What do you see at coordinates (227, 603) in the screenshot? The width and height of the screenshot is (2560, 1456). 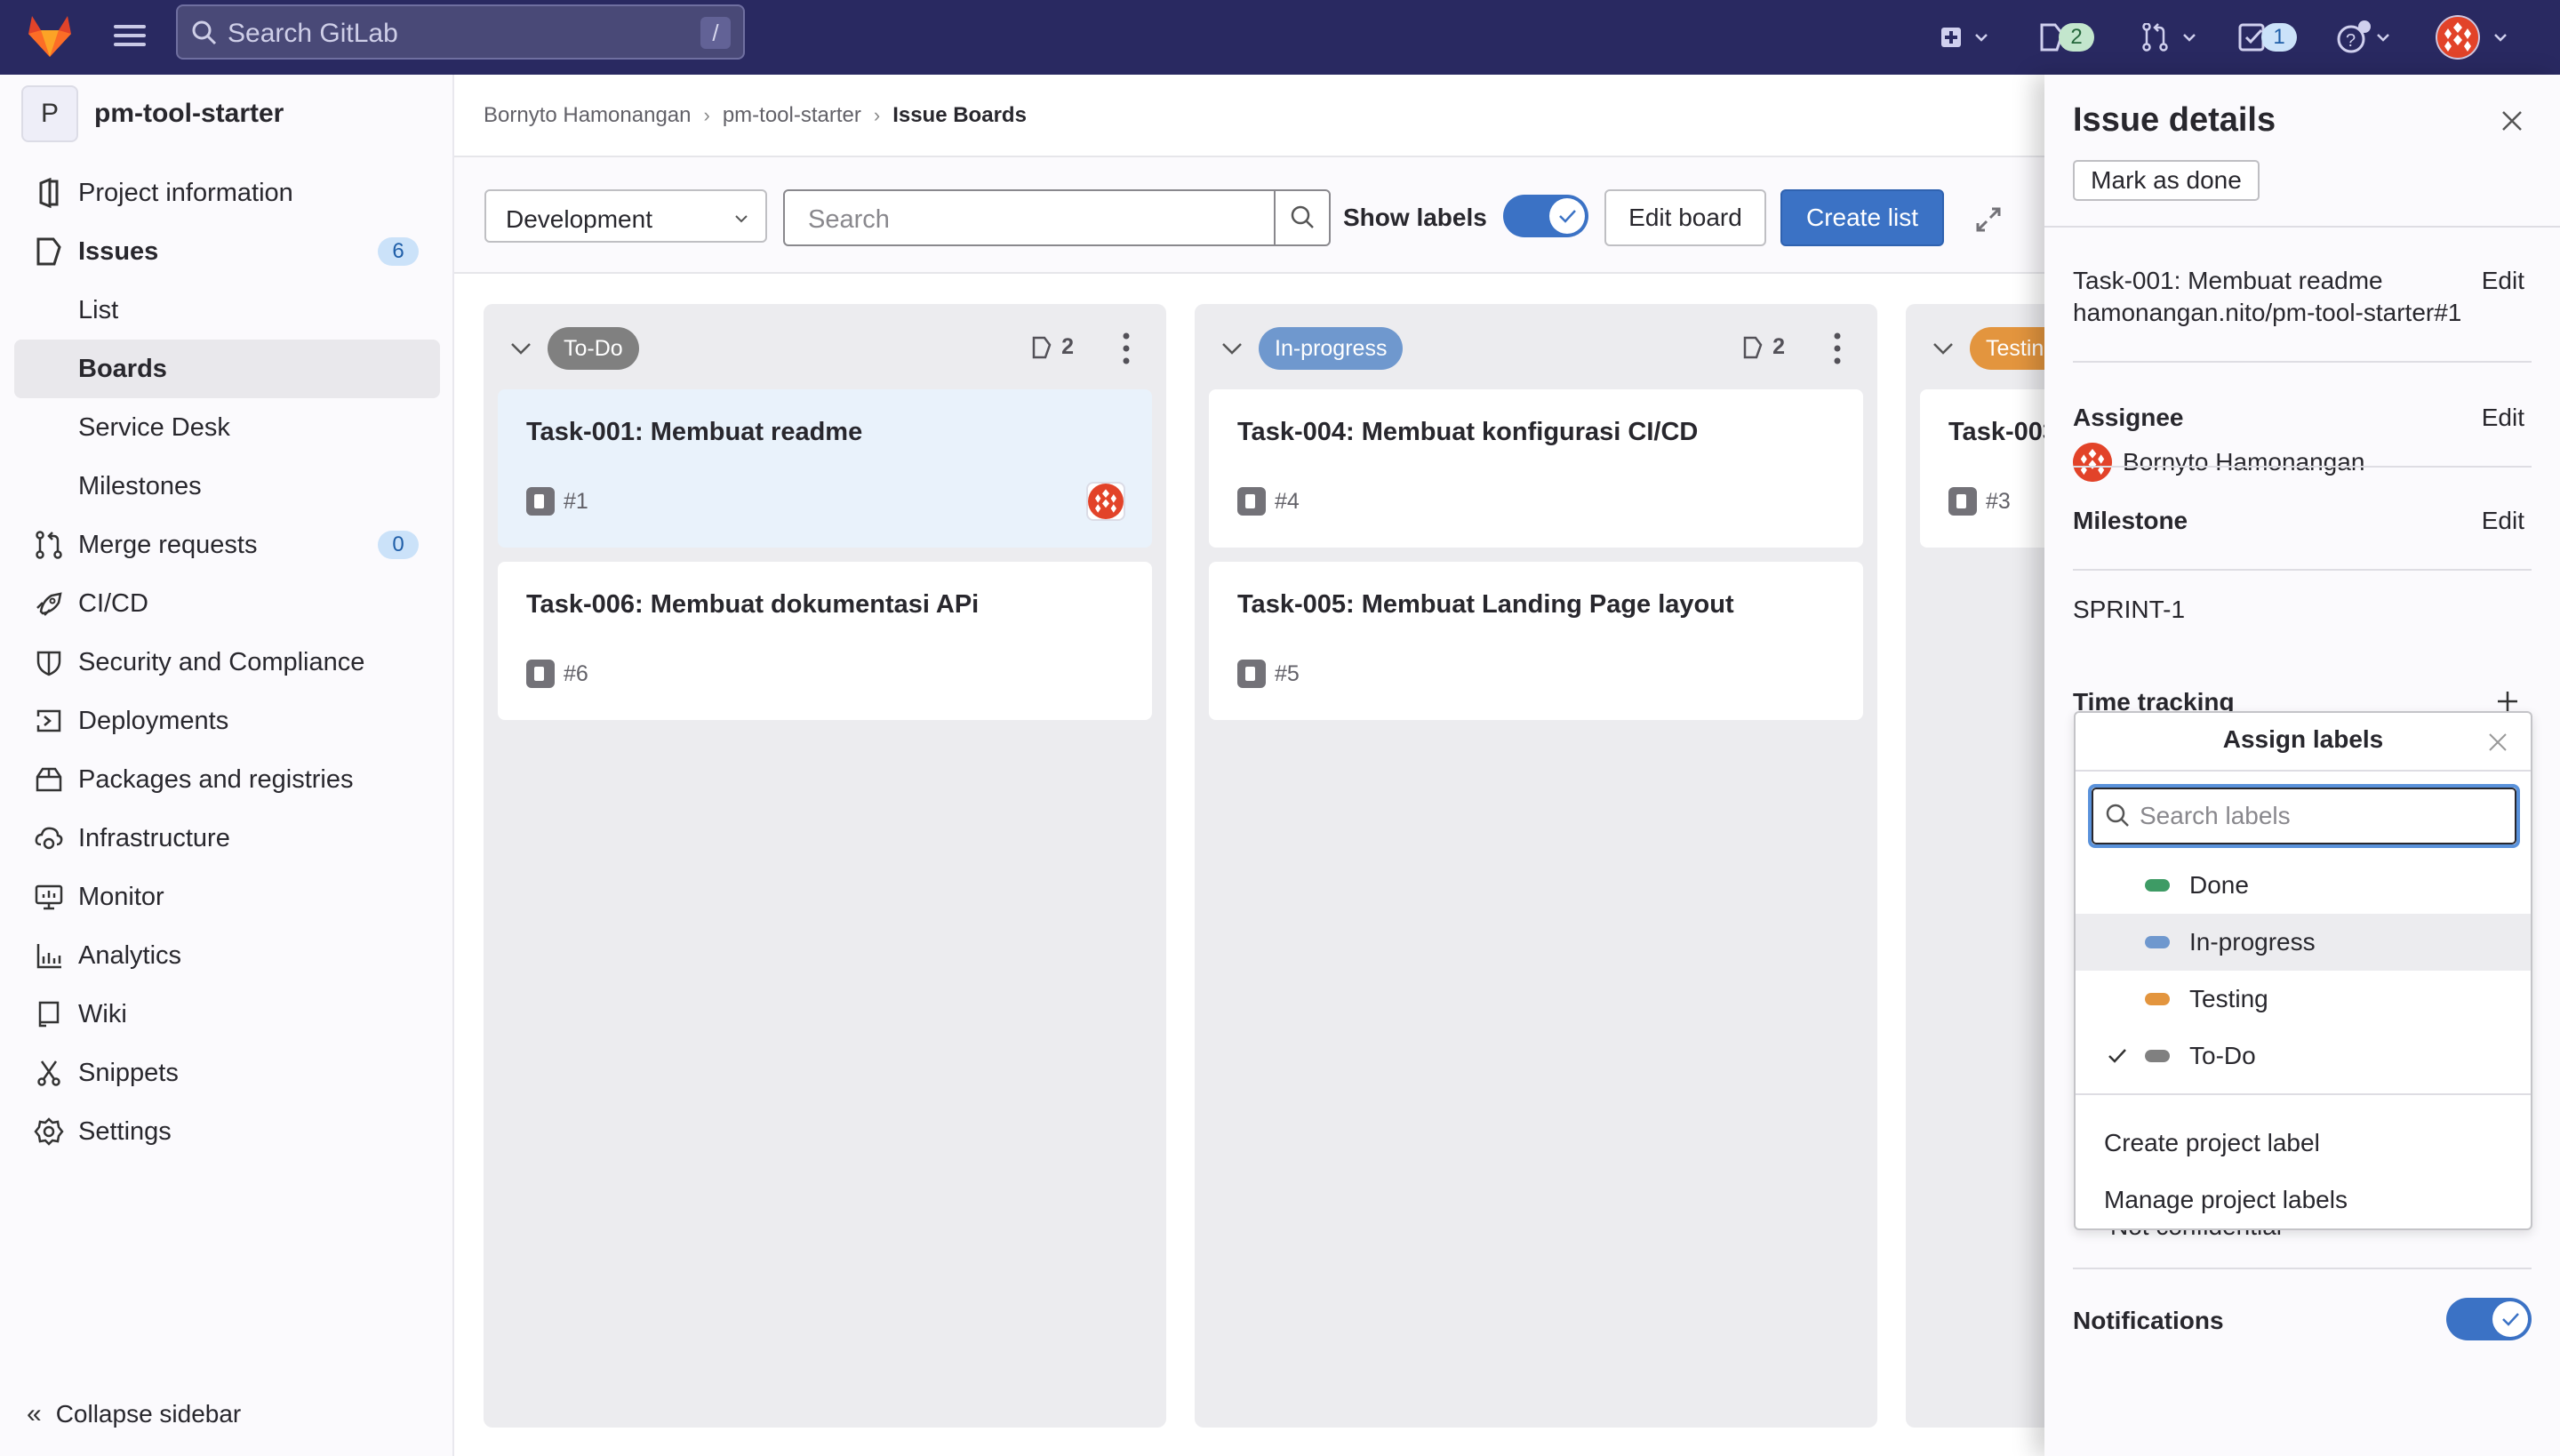 I see `sidebar-item-ci-cd: CI/CD` at bounding box center [227, 603].